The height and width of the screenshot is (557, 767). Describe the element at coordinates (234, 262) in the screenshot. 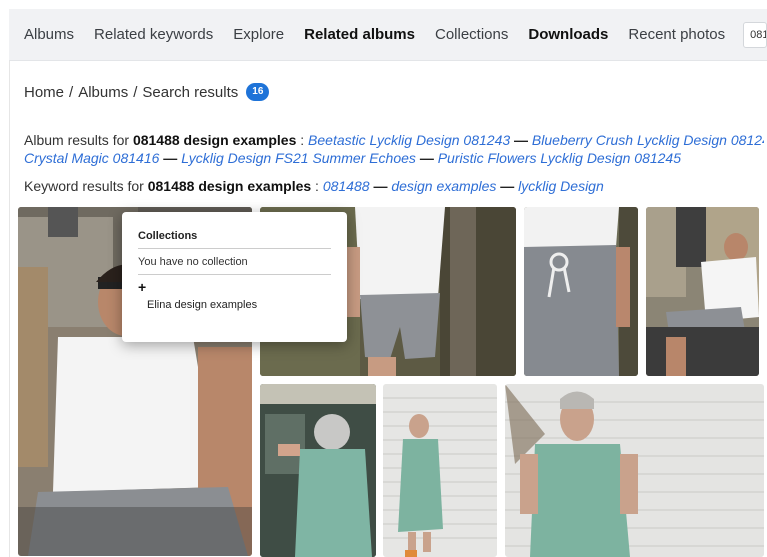

I see `collections-empty-message: You have no collection` at that location.